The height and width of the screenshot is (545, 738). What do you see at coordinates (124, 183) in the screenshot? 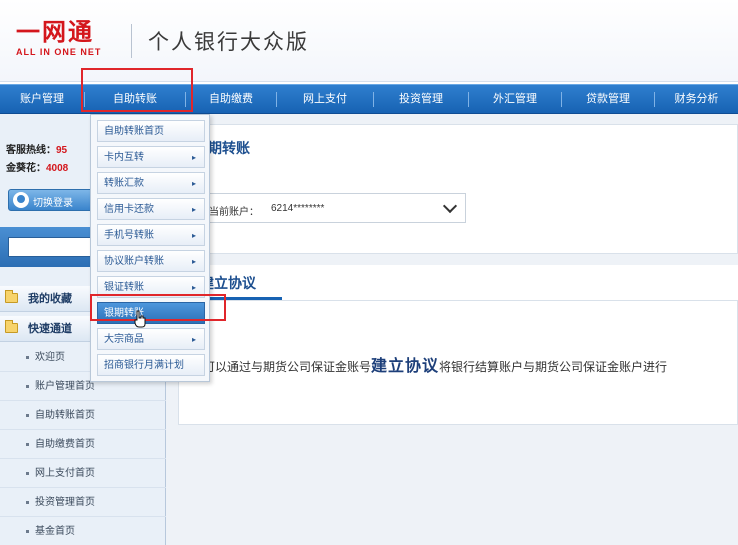
I see `menu-item-label: 转账汇款` at bounding box center [124, 183].